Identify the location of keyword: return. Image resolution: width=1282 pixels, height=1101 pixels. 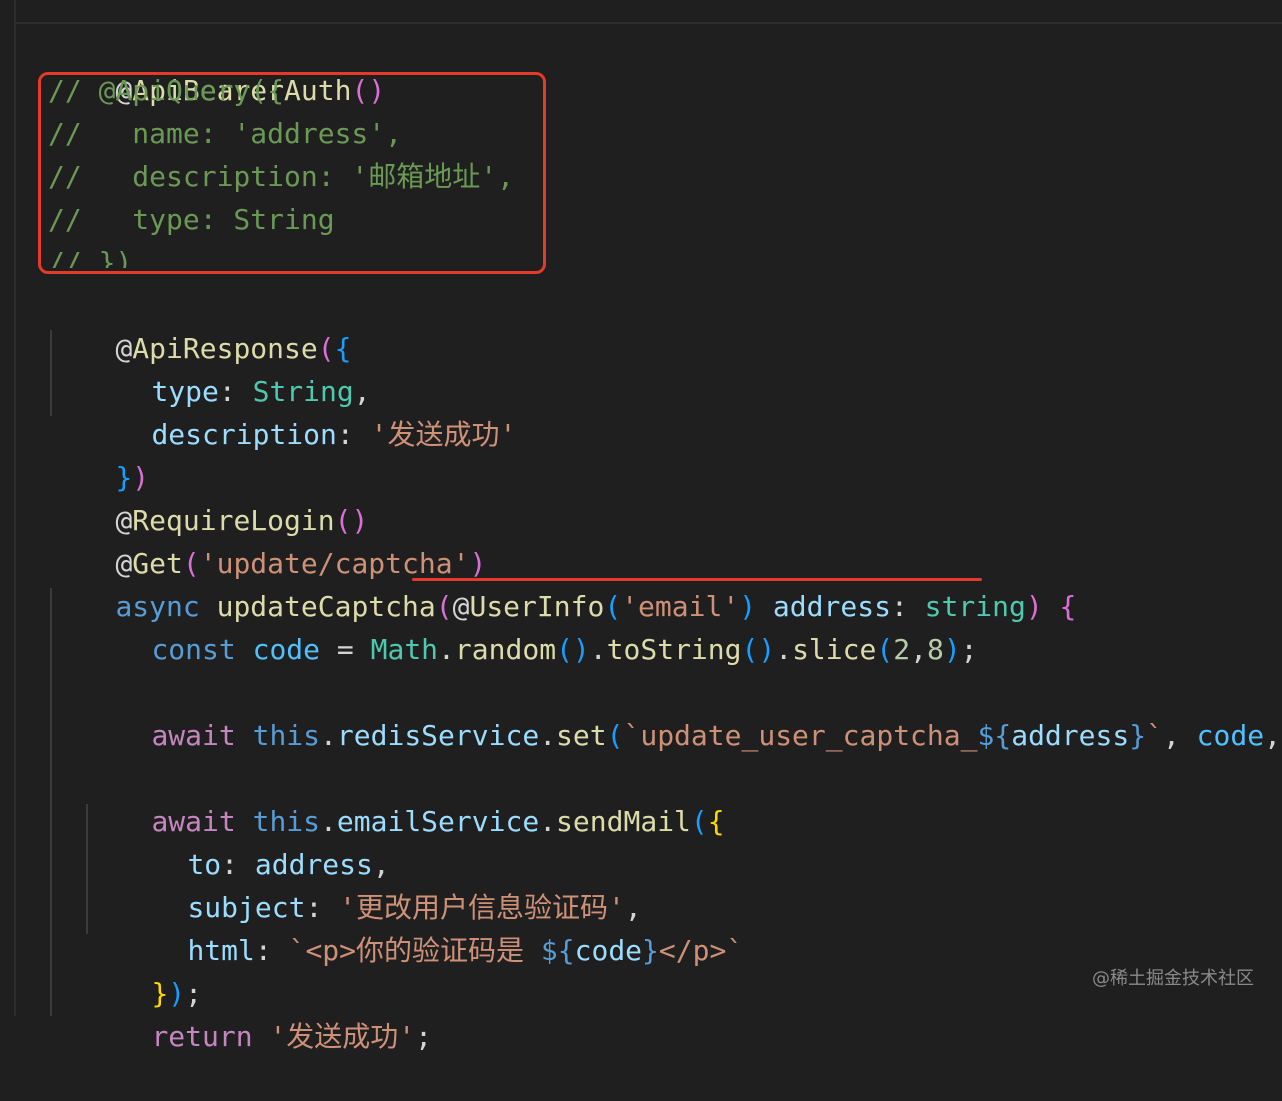
(202, 1036).